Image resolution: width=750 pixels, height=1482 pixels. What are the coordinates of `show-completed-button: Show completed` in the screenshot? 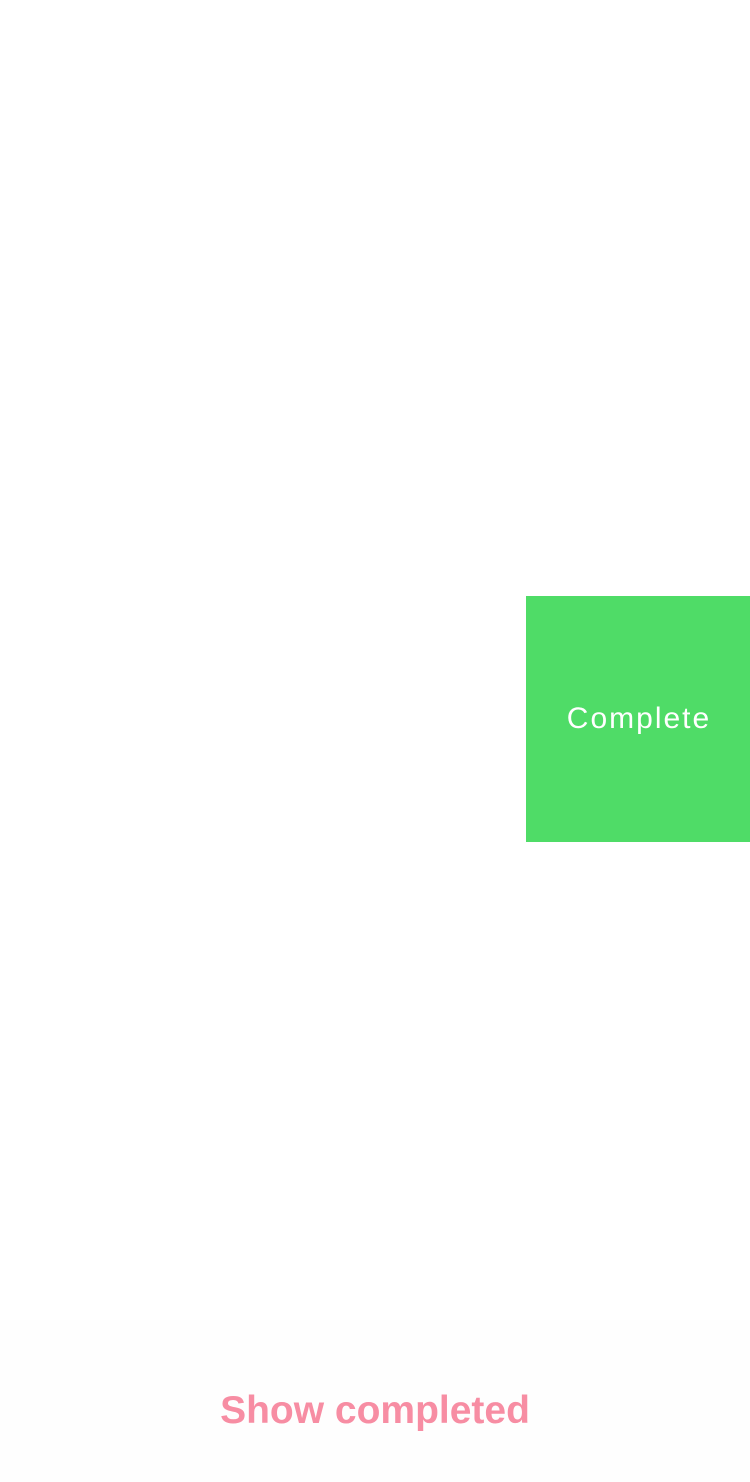 It's located at (375, 1411).